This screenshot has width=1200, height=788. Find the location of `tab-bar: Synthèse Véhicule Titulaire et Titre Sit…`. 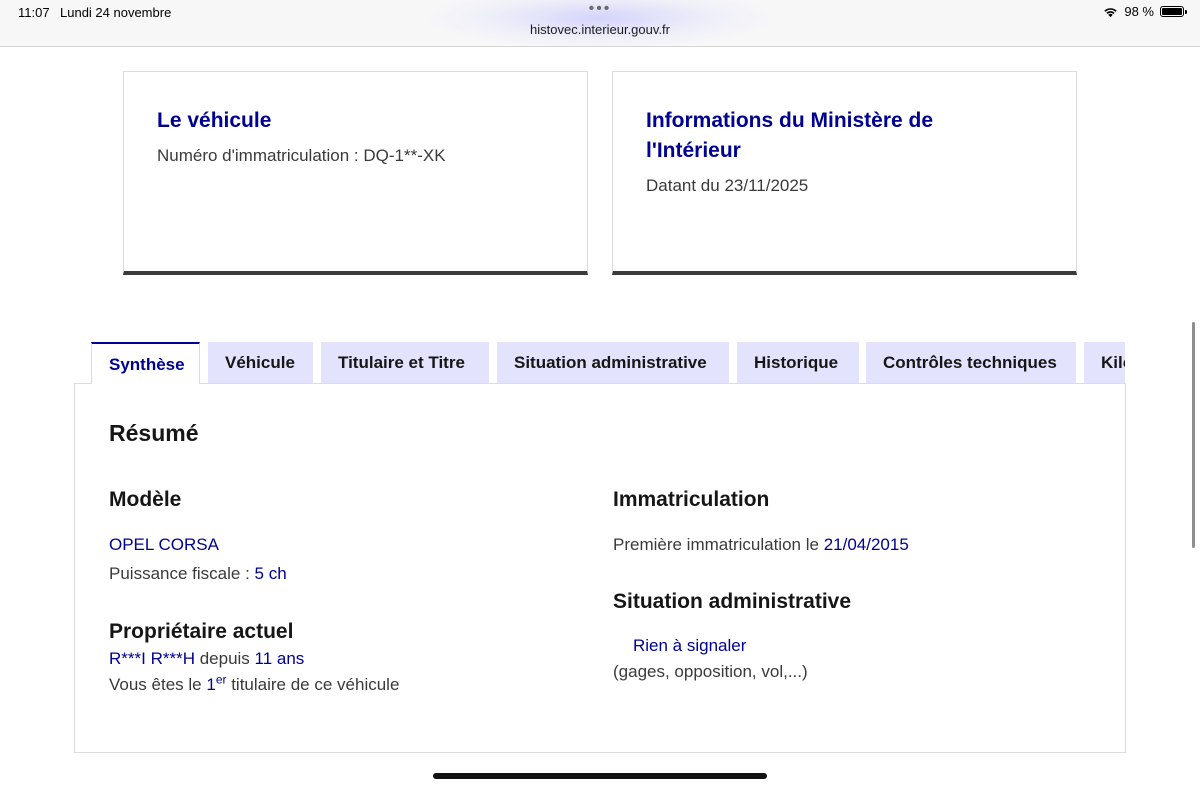

tab-bar: Synthèse Véhicule Titulaire et Titre Sit… is located at coordinates (608, 363).